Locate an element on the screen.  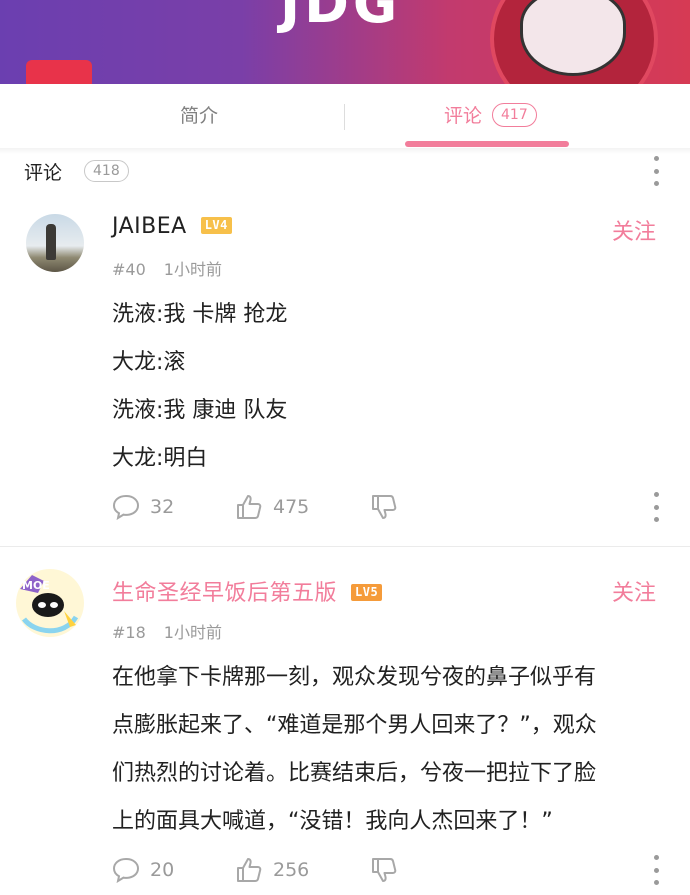
avatar is located at coordinates (55, 243).